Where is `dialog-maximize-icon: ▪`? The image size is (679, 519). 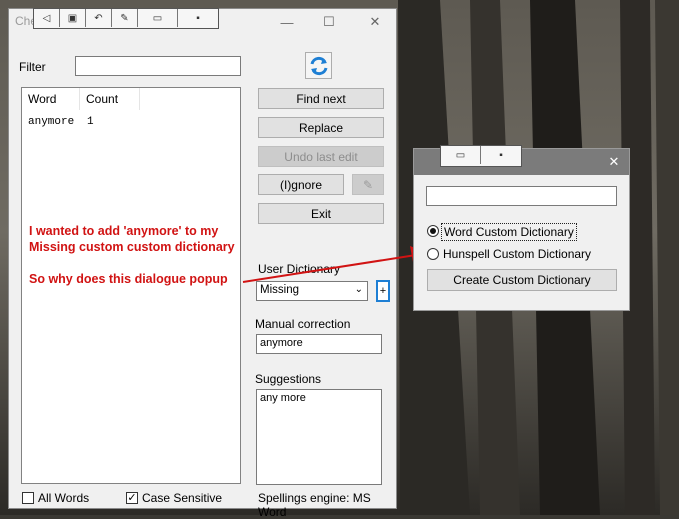
dialog-maximize-icon: ▪ is located at coordinates (501, 155).